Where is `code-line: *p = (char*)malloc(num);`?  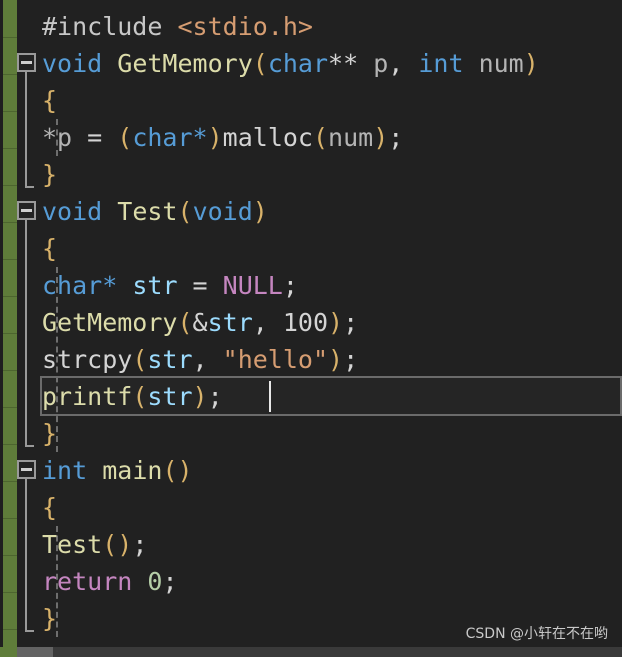 code-line: *p = (char*)malloc(num); is located at coordinates (319, 137).